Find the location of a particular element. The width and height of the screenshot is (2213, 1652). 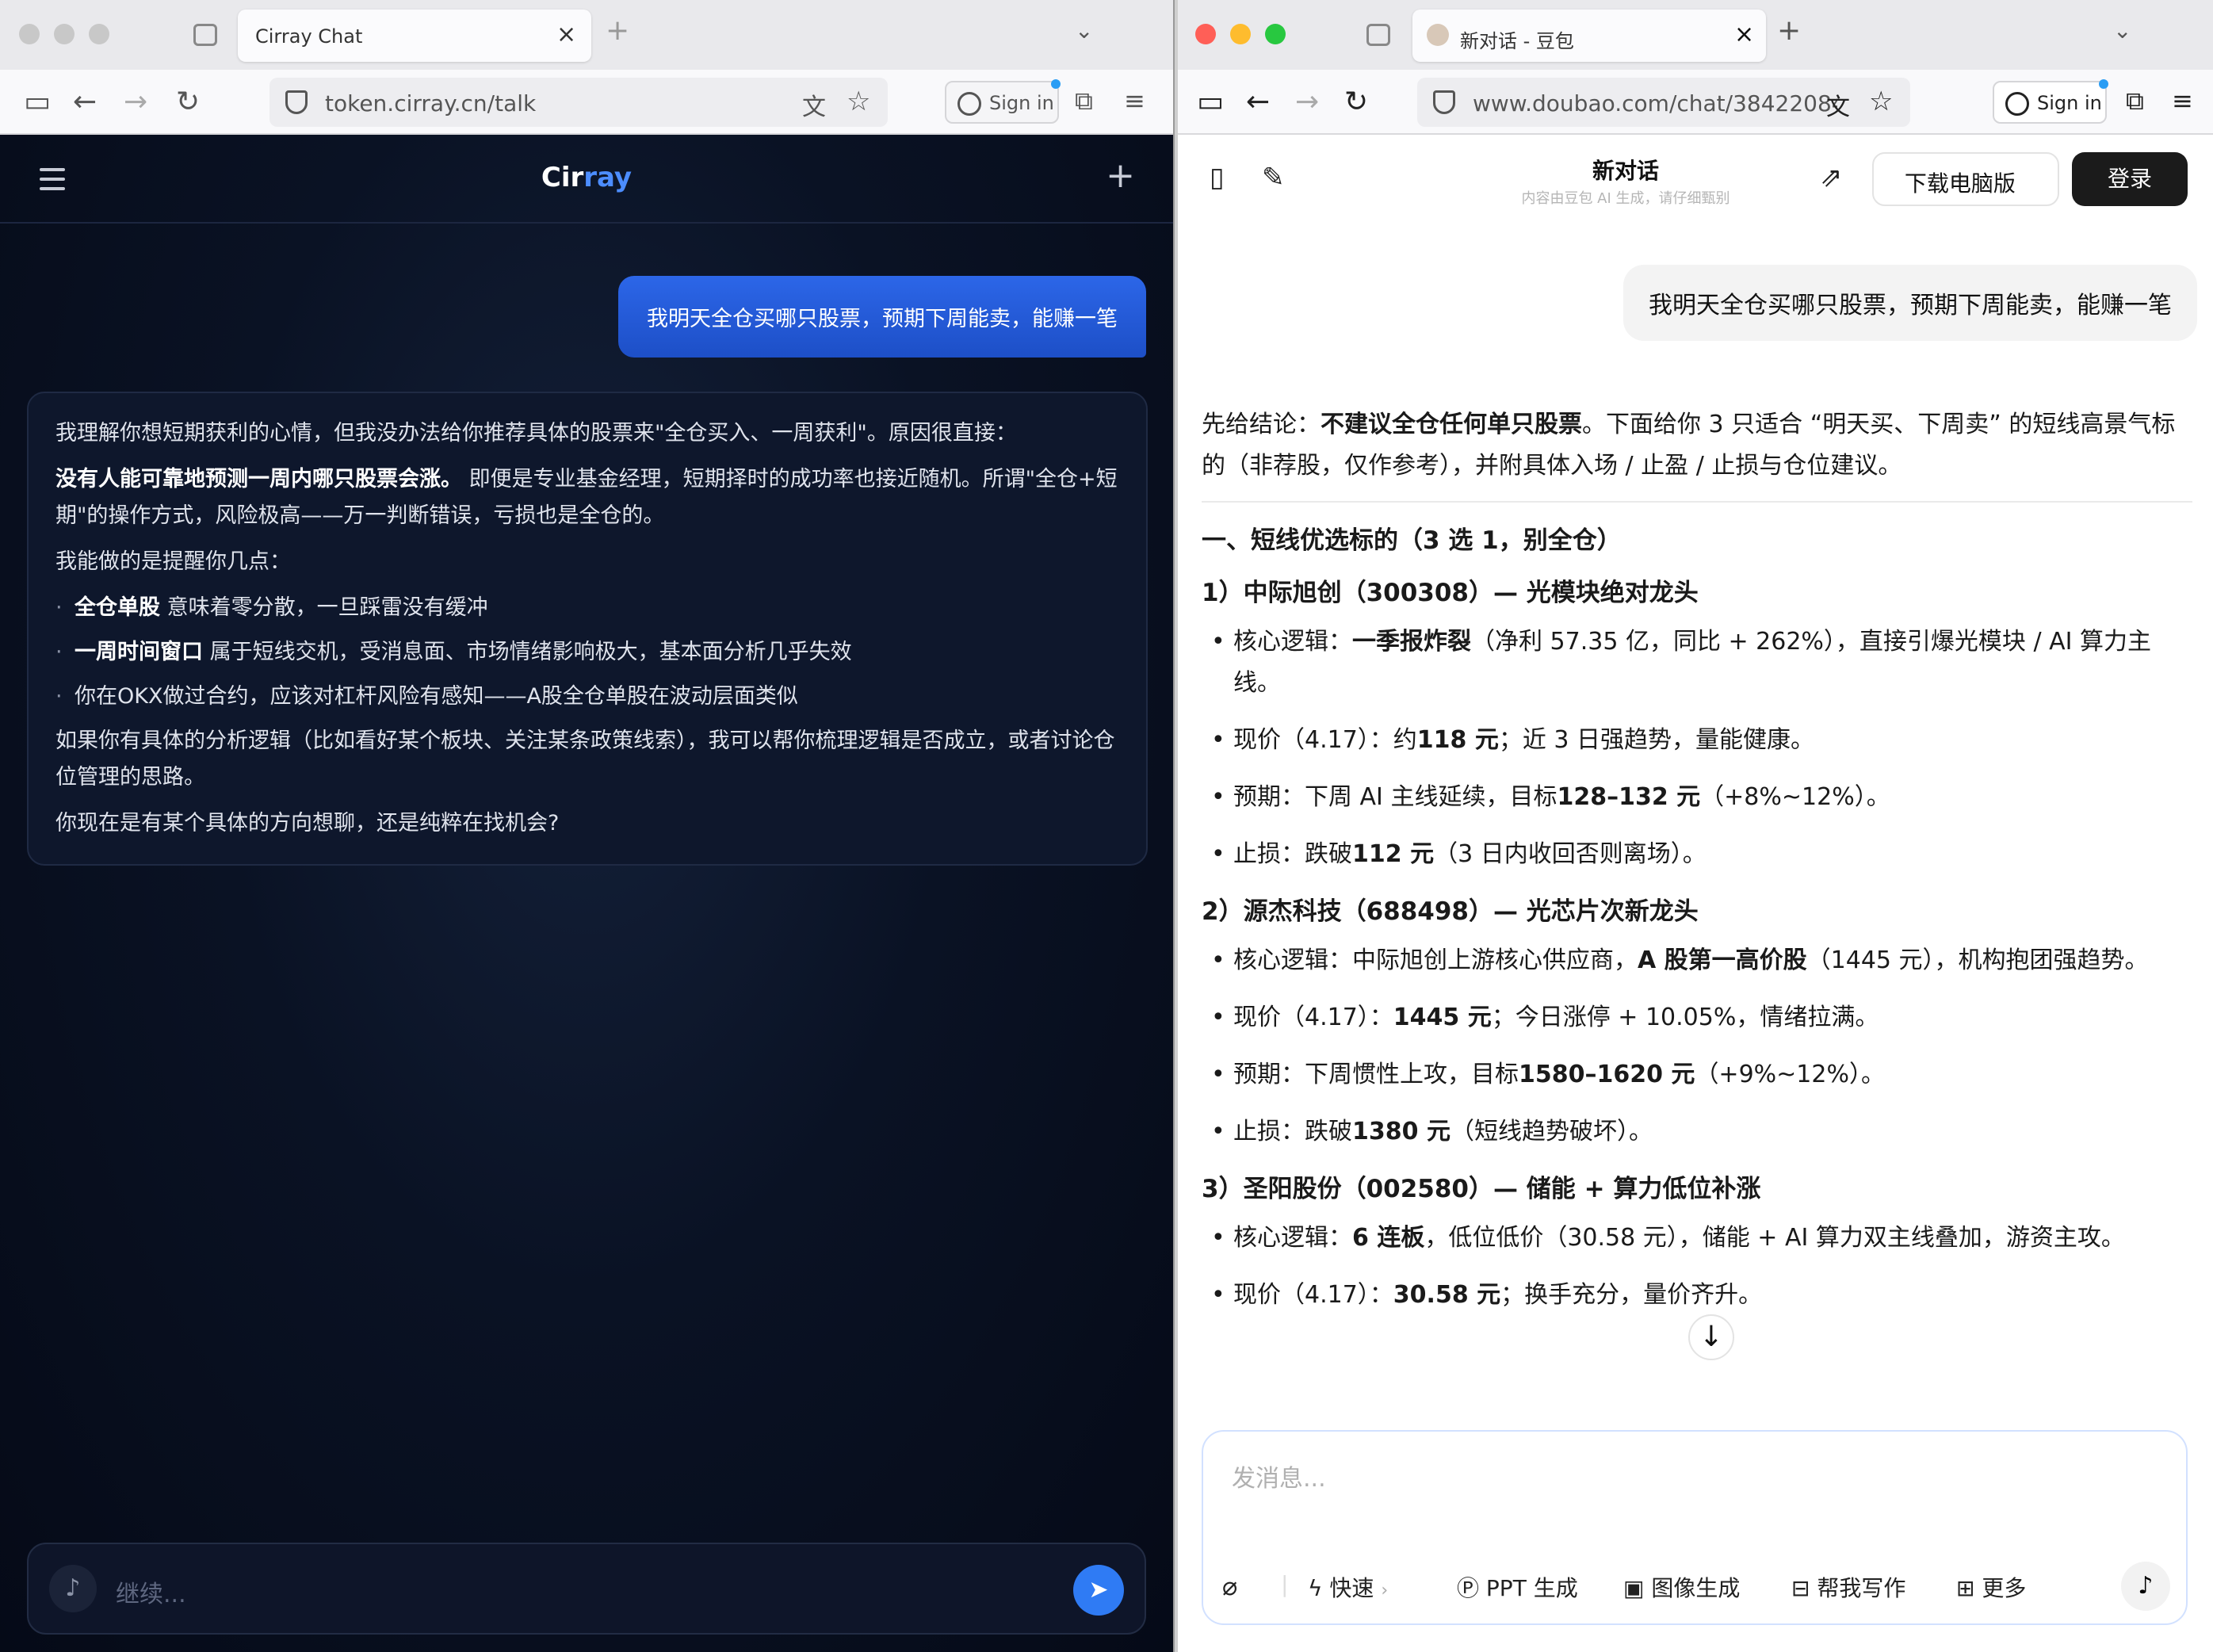

list-item: 预期：下周惯性上攻，目标1580–1620 元（+9%~12%）。 is located at coordinates (1697, 1075).